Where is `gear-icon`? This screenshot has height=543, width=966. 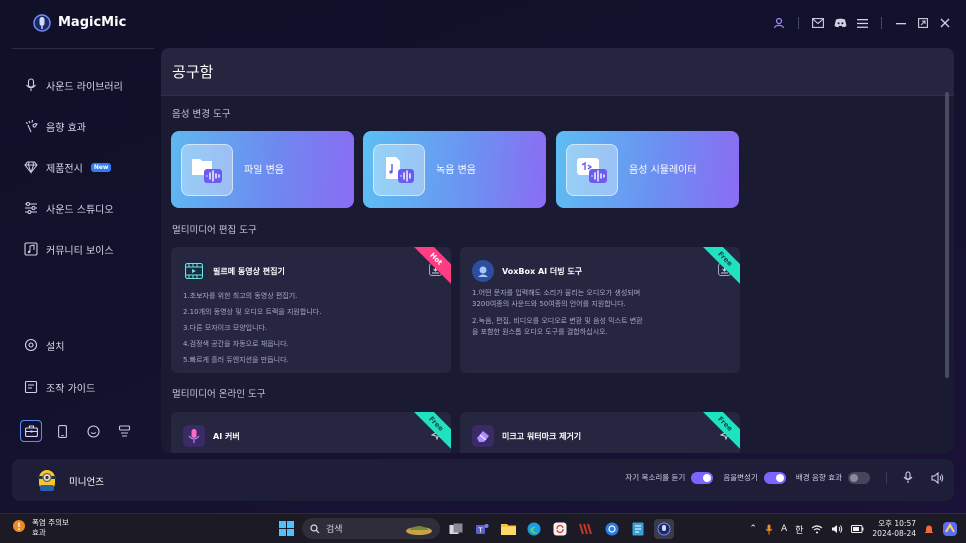
gear-icon is located at coordinates (31, 345).